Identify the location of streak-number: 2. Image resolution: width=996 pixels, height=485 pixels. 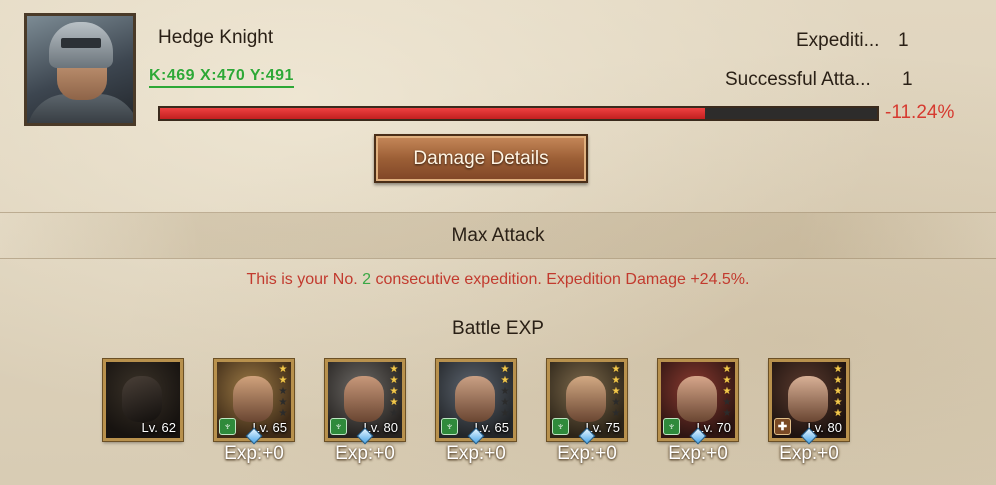
(367, 279).